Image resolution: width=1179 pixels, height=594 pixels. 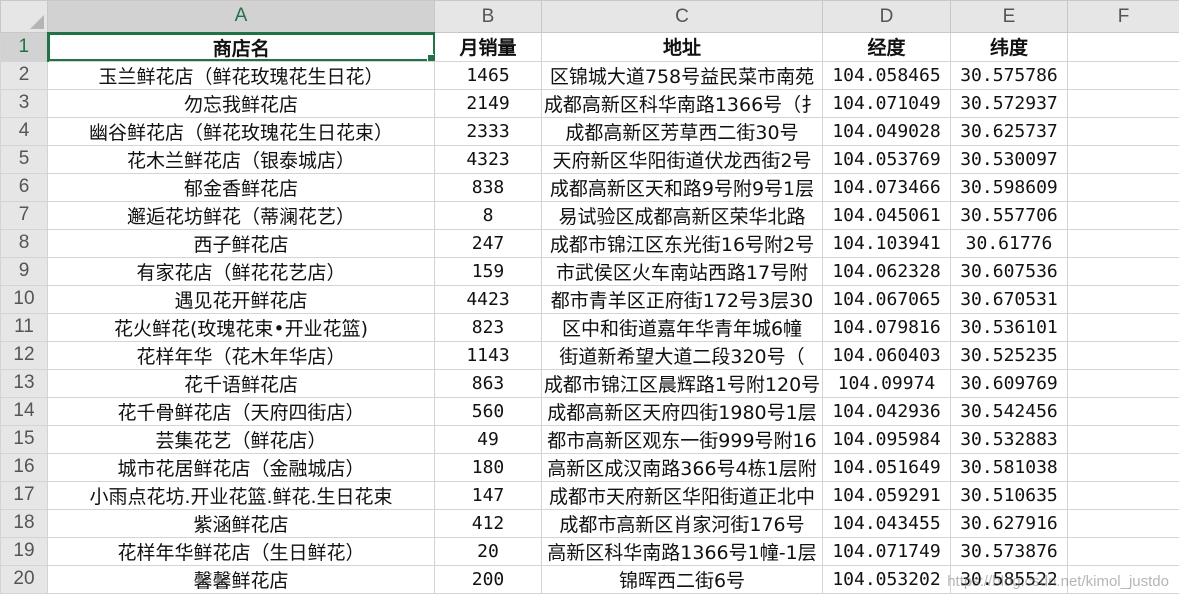 What do you see at coordinates (682, 327) in the screenshot?
I see `cell-address: 区中和街道嘉年华青年城6幢` at bounding box center [682, 327].